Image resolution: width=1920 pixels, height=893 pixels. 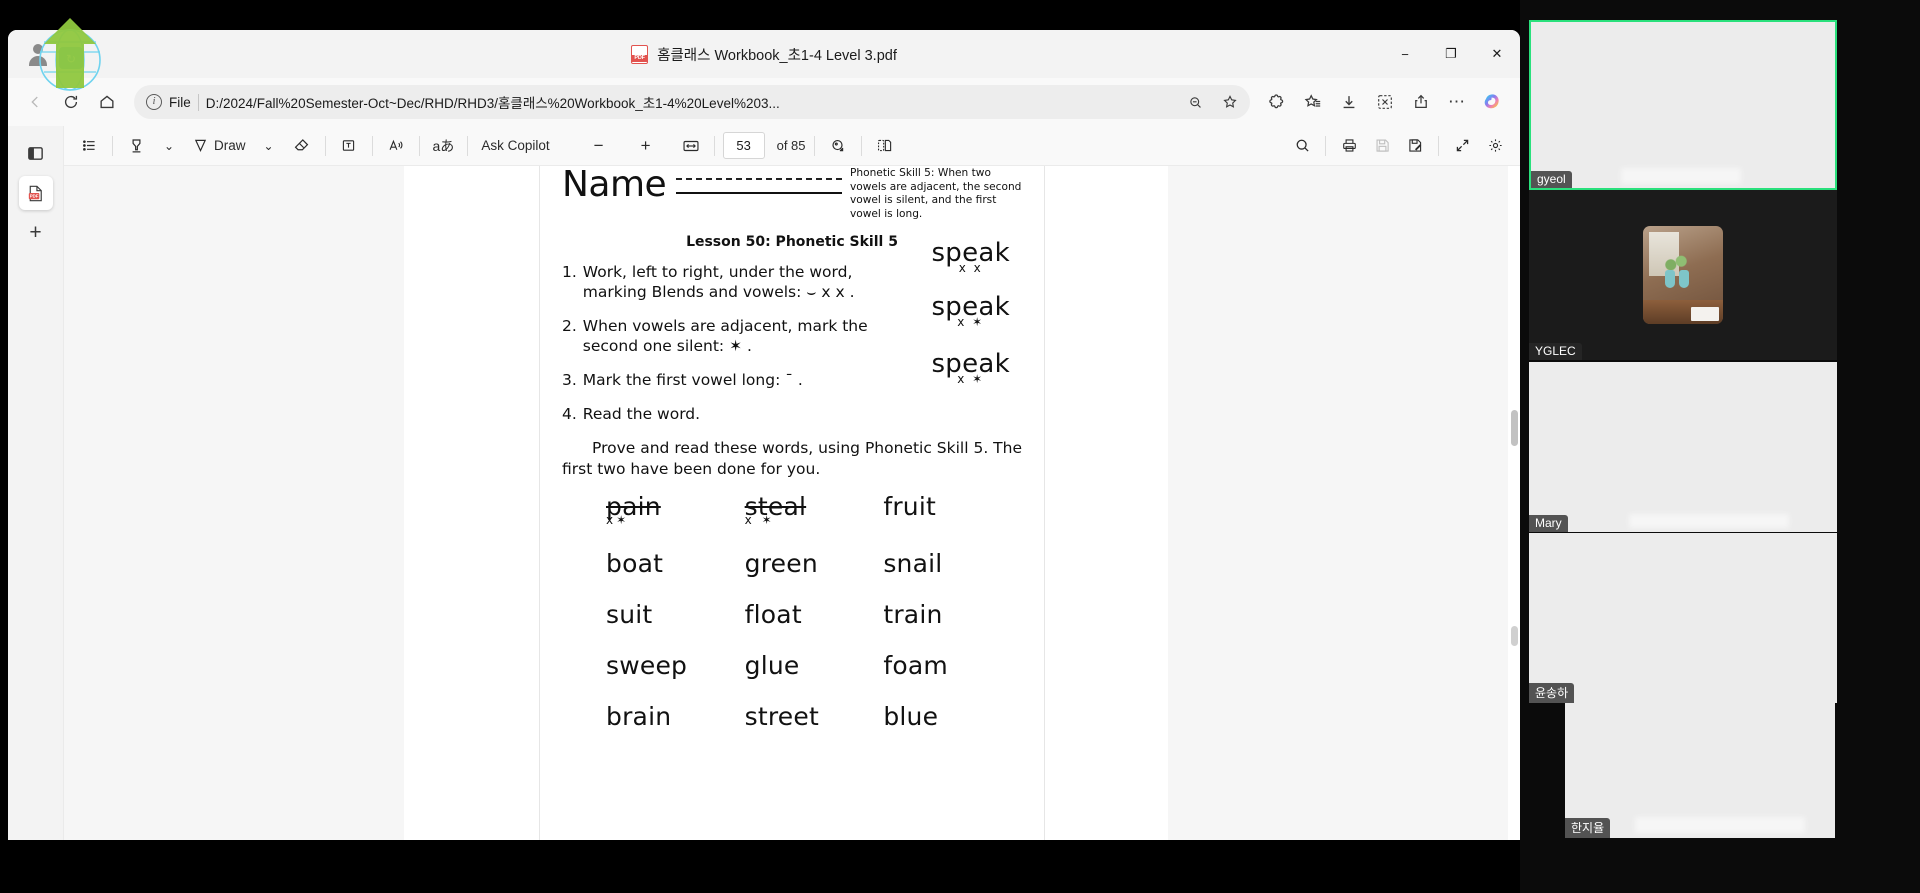 What do you see at coordinates (1555, 351) in the screenshot?
I see `participant-name: YGLEC` at bounding box center [1555, 351].